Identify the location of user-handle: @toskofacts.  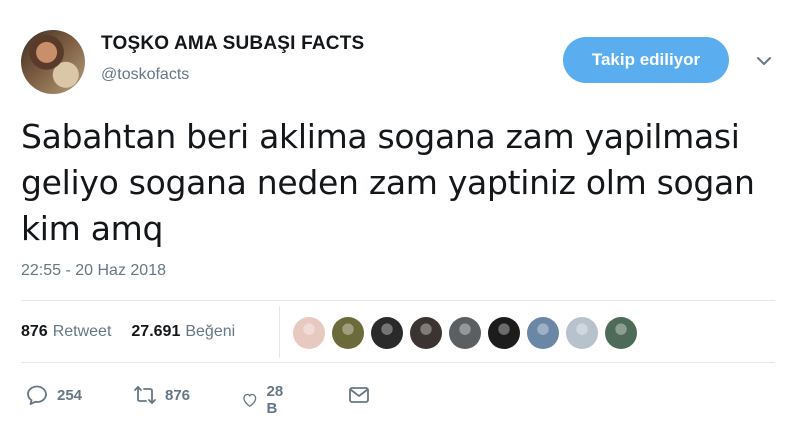
(145, 75).